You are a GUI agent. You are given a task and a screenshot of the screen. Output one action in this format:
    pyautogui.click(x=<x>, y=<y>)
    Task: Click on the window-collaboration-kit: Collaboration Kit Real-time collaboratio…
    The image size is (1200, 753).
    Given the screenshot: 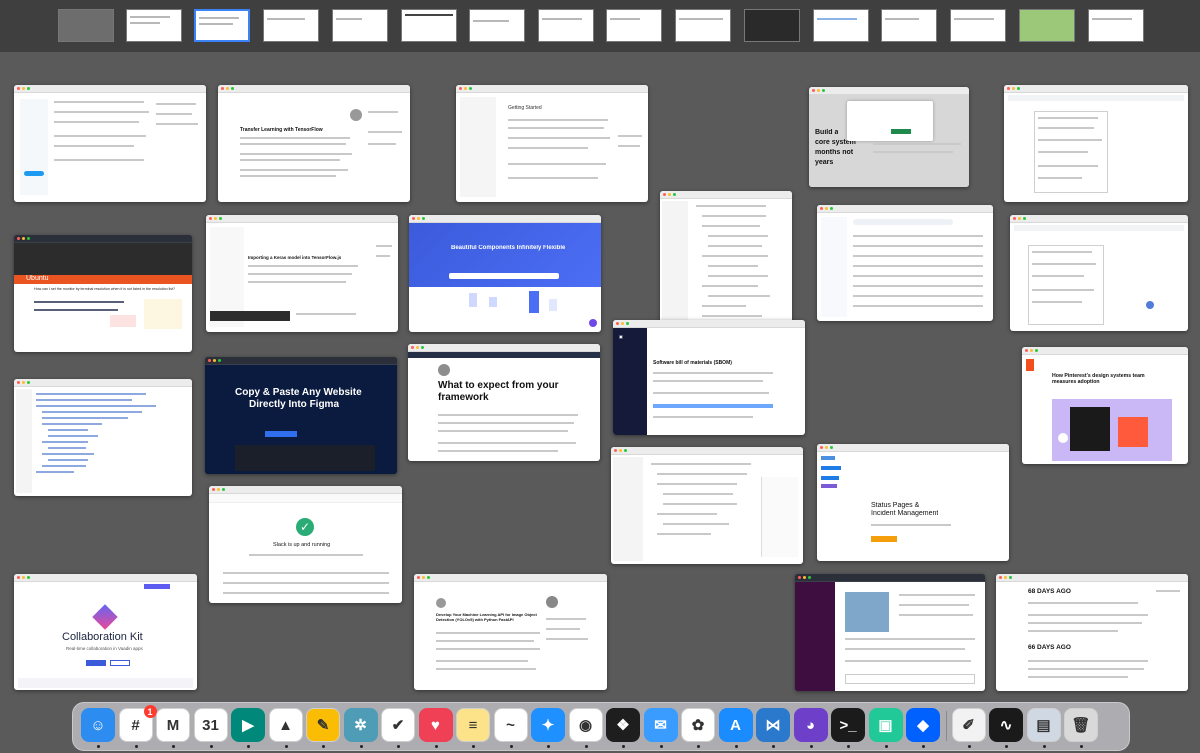 What is the action you would take?
    pyautogui.click(x=105, y=632)
    